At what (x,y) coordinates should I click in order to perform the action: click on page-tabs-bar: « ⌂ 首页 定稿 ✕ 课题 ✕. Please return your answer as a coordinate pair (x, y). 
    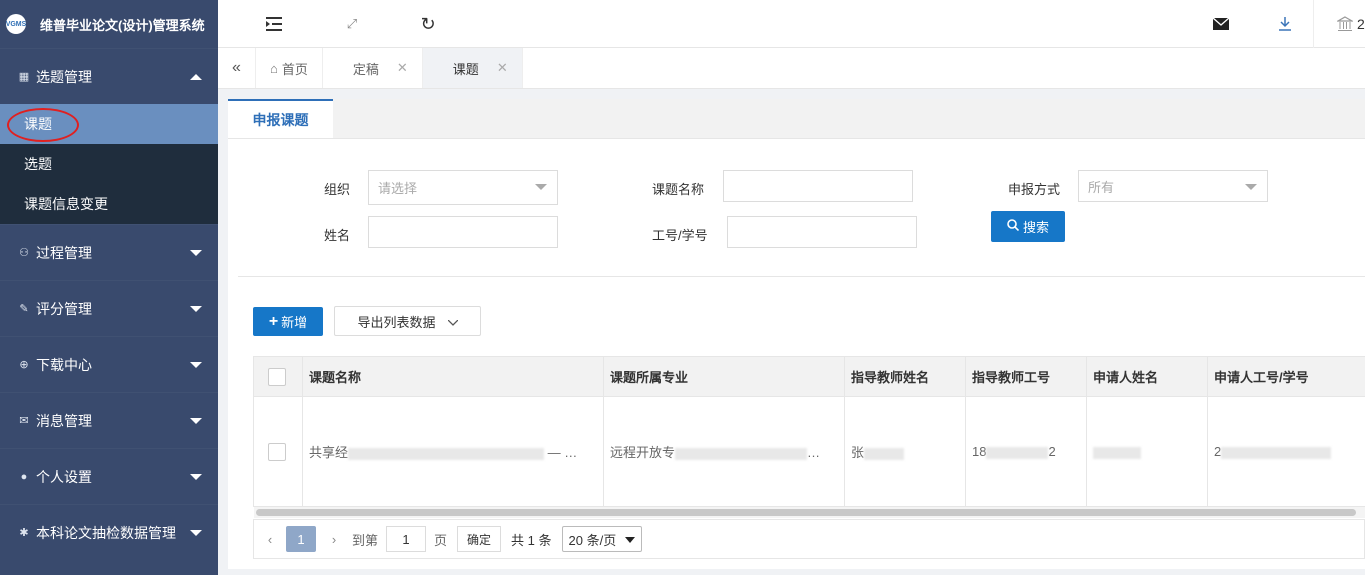
    Looking at the image, I should click on (791, 68).